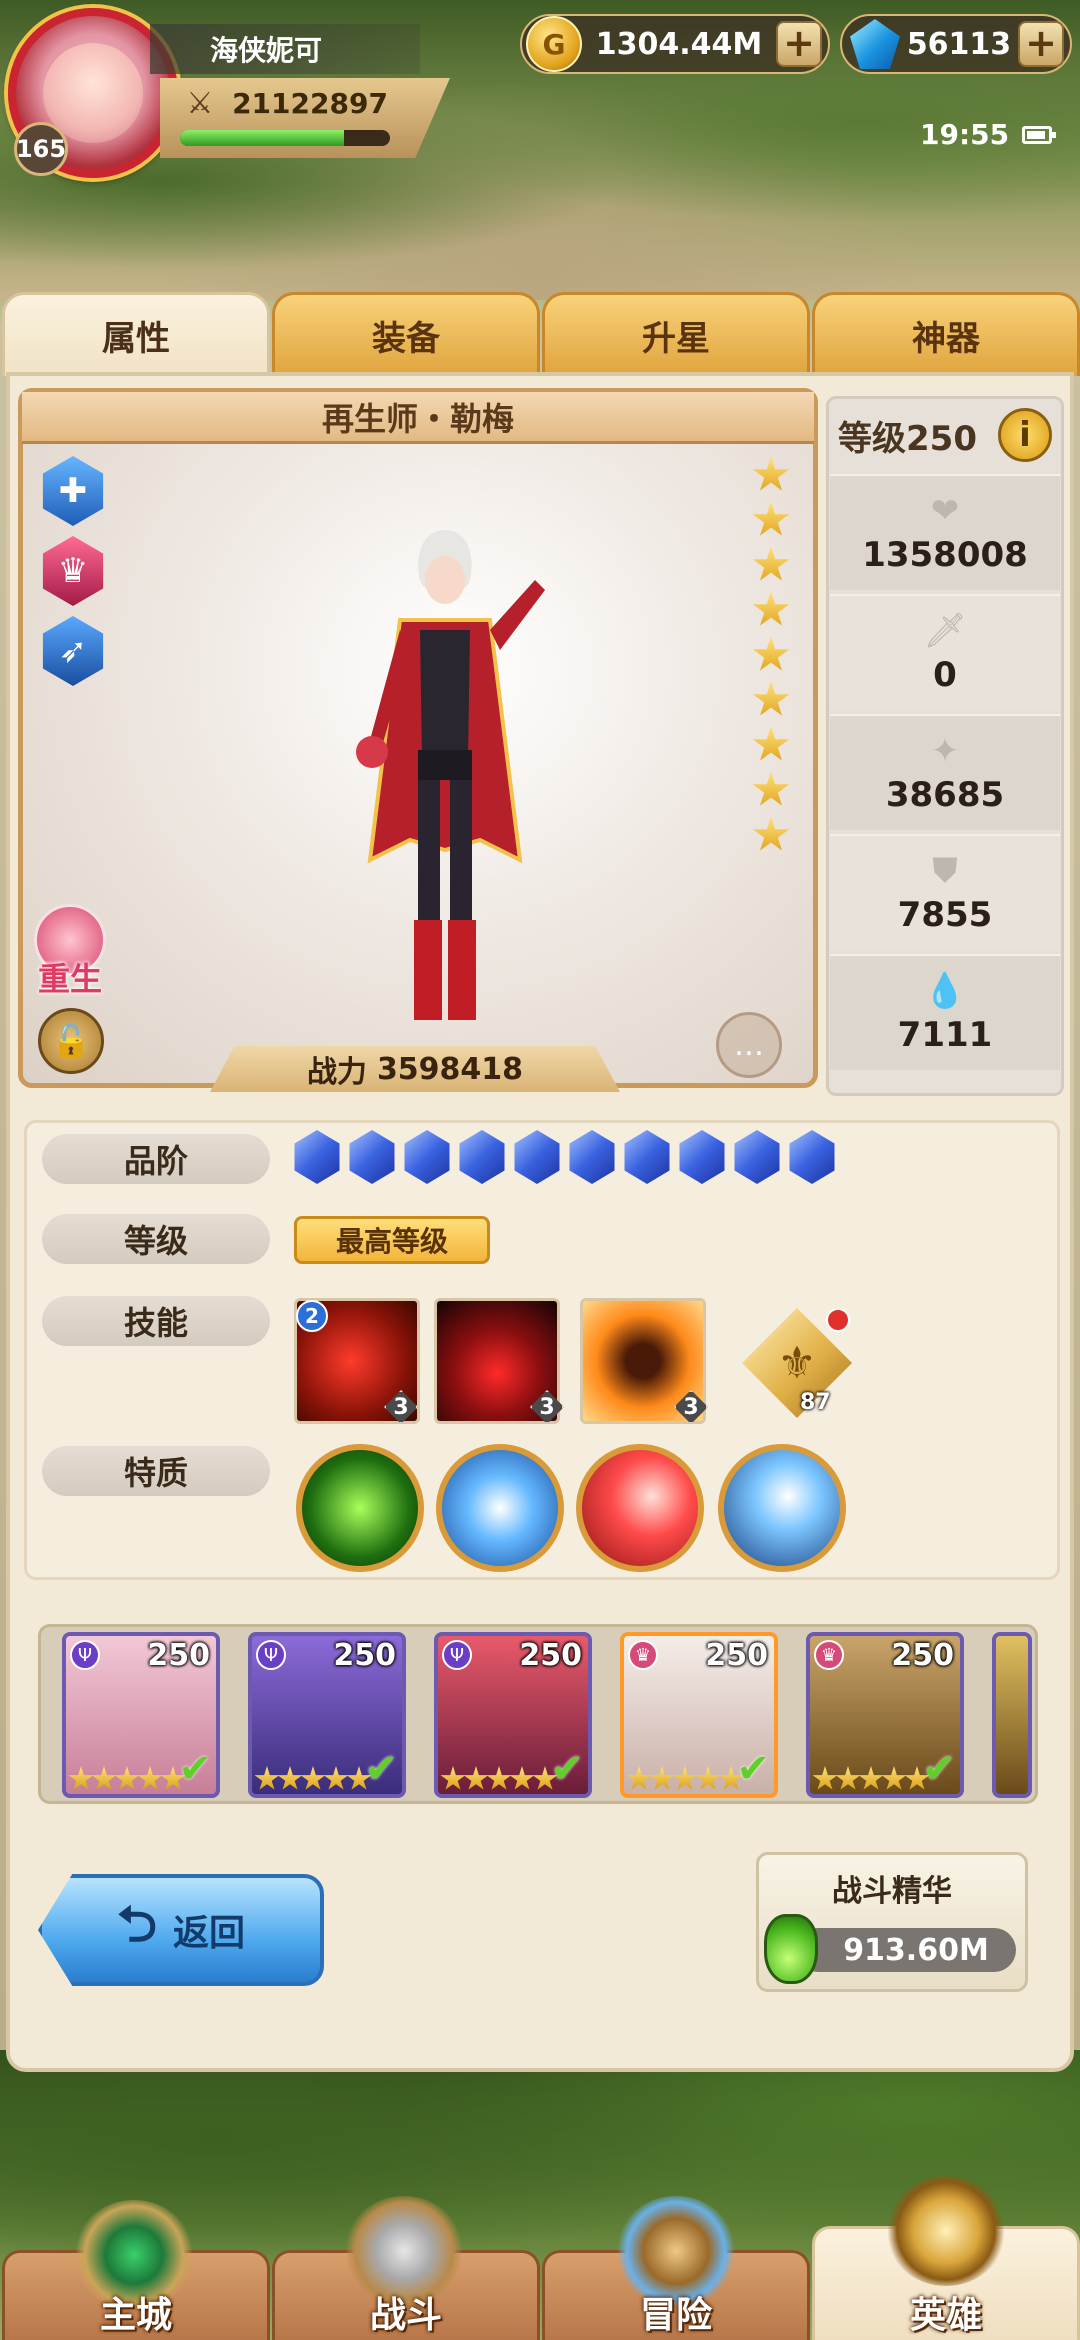  What do you see at coordinates (838, 1320) in the screenshot?
I see `notification-dot` at bounding box center [838, 1320].